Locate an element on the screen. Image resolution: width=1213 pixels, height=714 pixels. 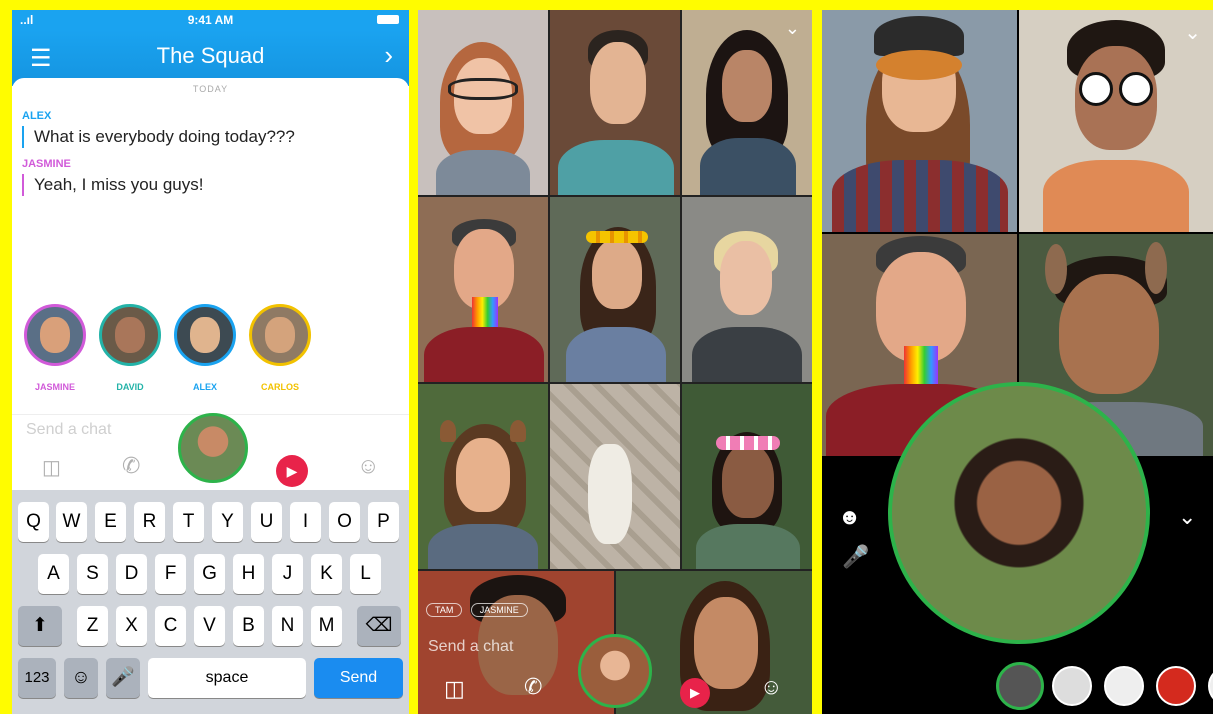
key-l: L is located at coordinates (365, 574).